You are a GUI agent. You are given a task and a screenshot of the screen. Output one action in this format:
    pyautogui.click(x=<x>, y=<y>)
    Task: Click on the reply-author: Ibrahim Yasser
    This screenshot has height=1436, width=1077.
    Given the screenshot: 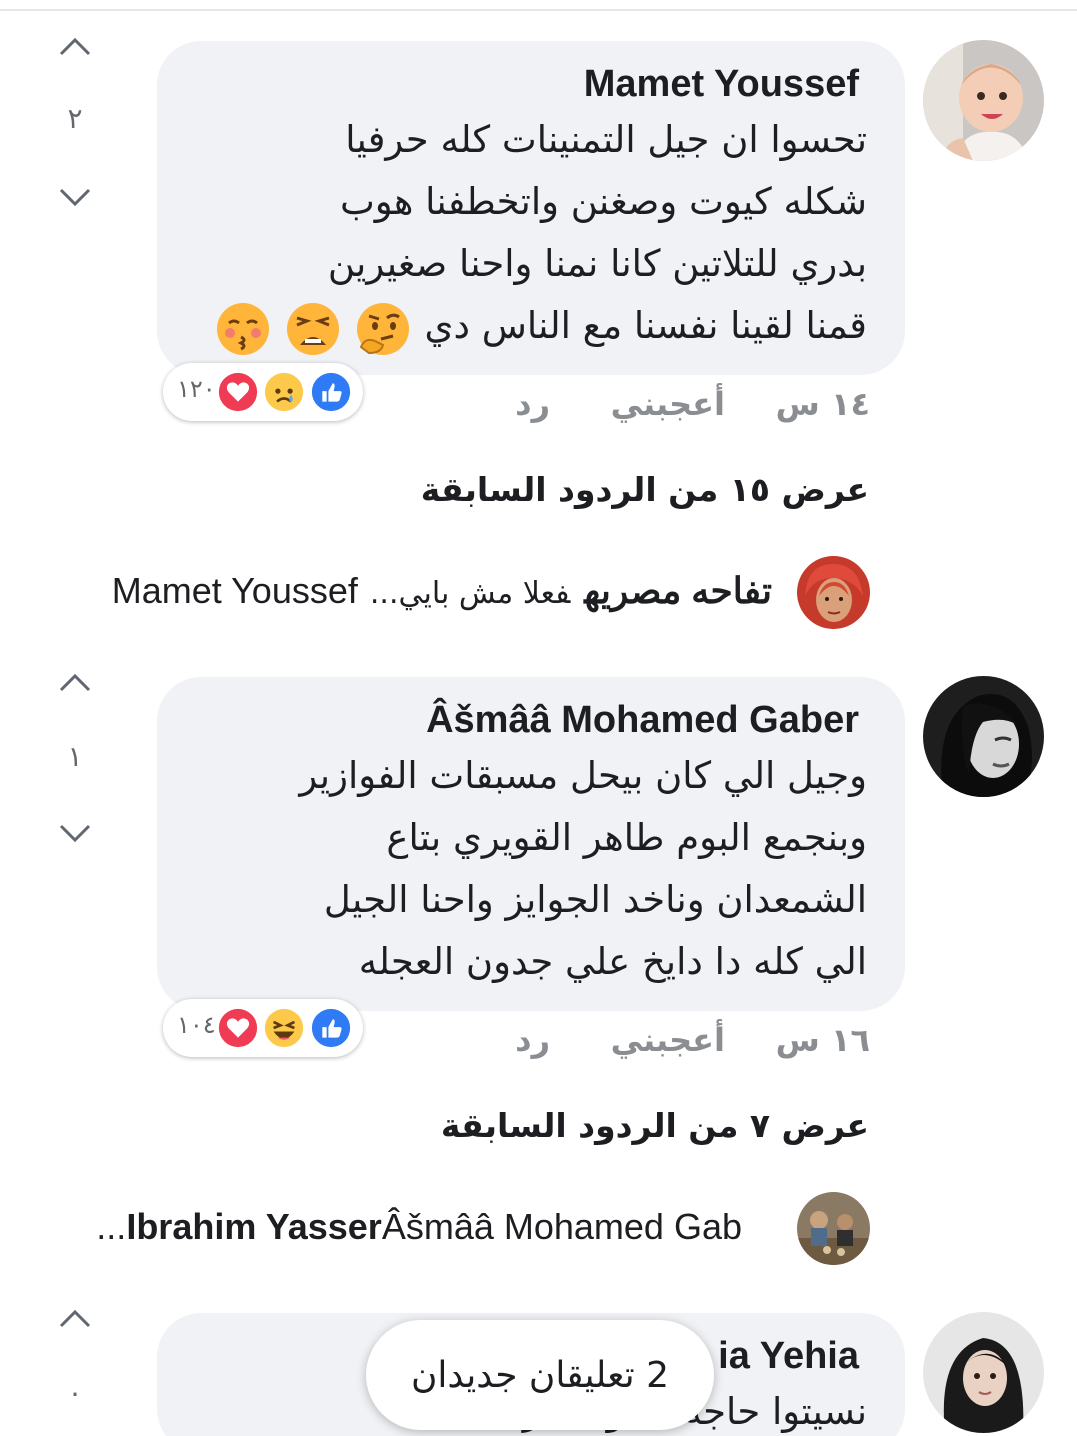 What is the action you would take?
    pyautogui.click(x=254, y=1226)
    